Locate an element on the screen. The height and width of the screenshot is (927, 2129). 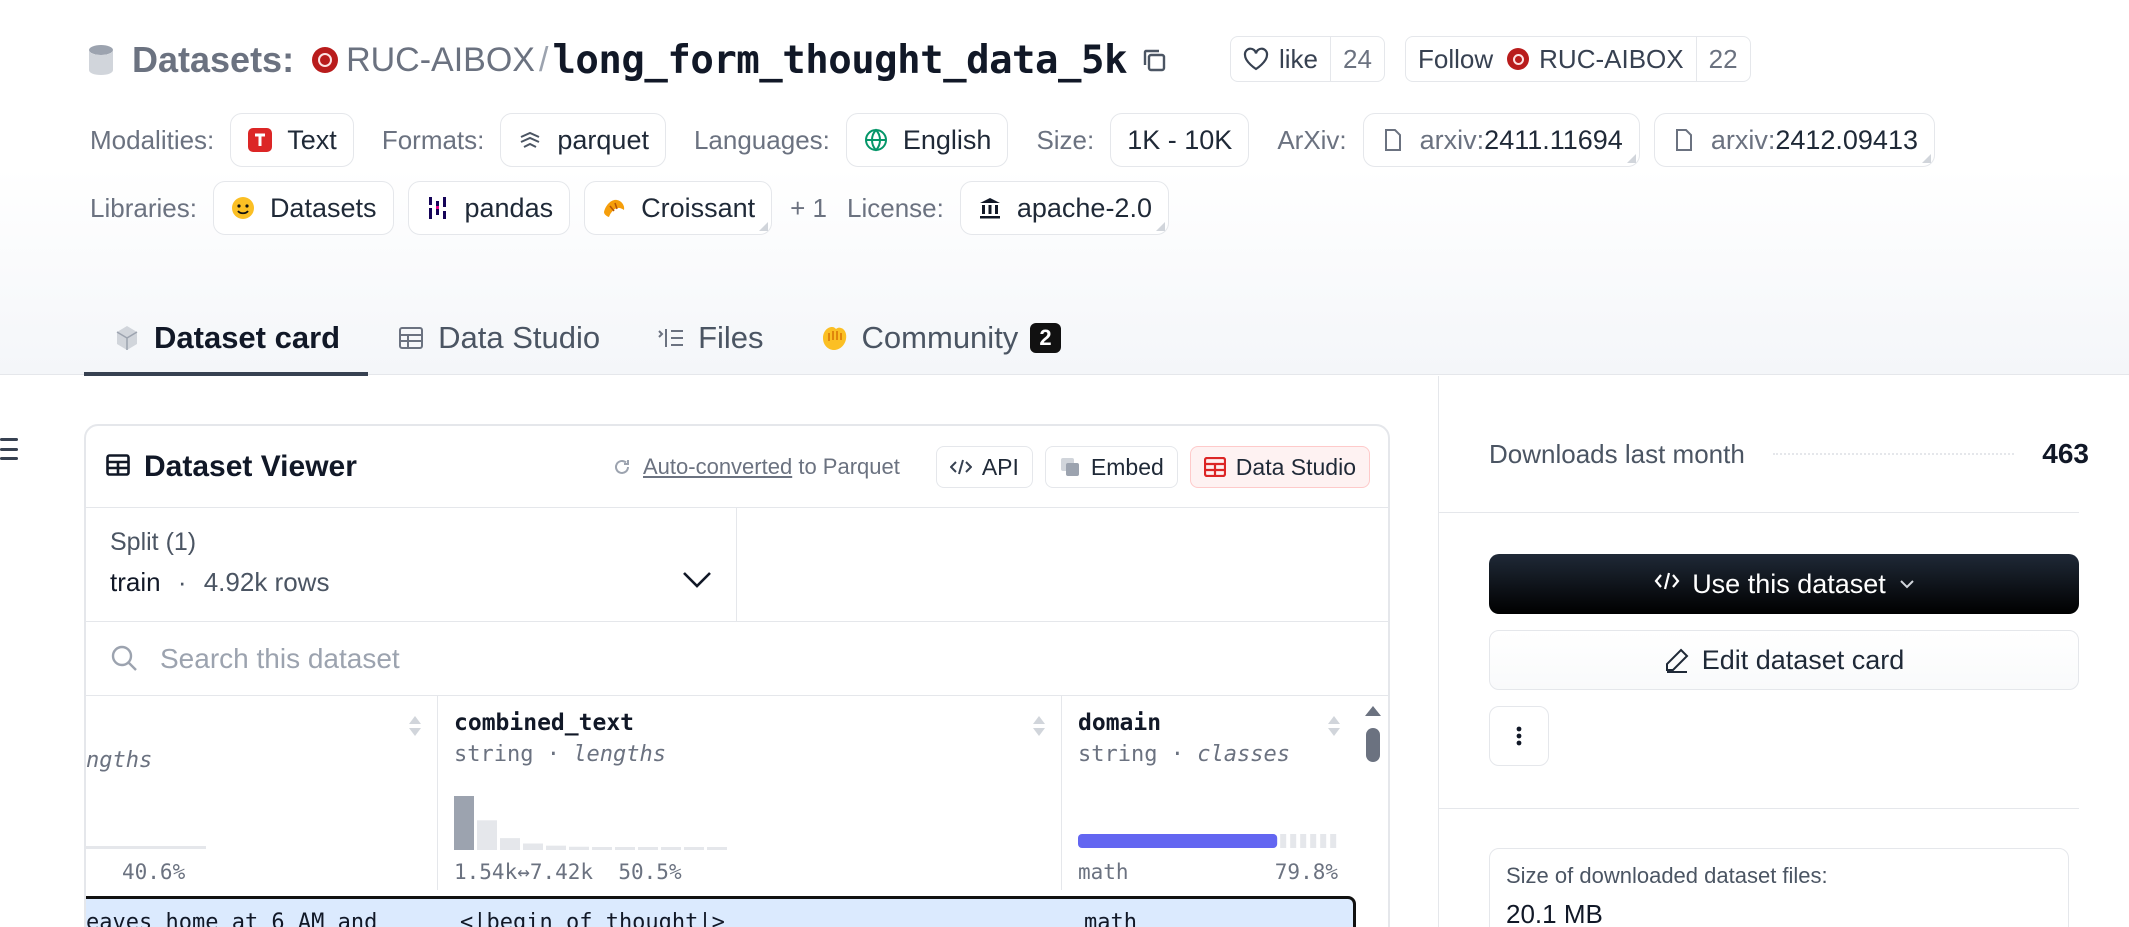
viewer-title-text: Dataset Viewer is located at coordinates (250, 466).